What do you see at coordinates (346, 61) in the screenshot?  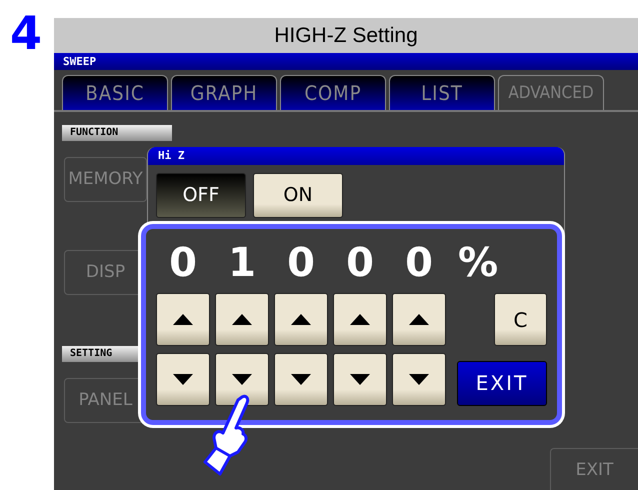 I see `mode-bar: SWEEP` at bounding box center [346, 61].